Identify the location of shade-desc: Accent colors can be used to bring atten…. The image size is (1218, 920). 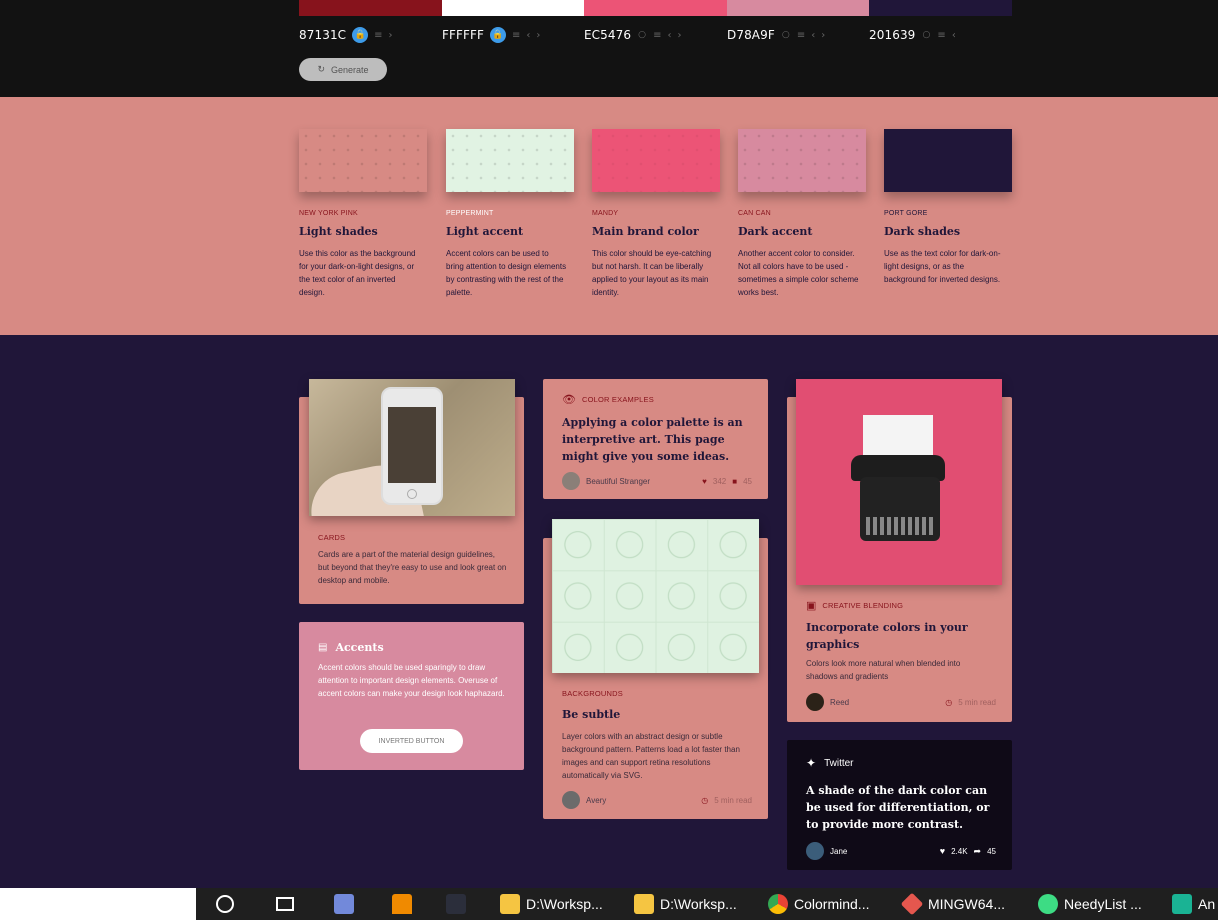
(506, 273).